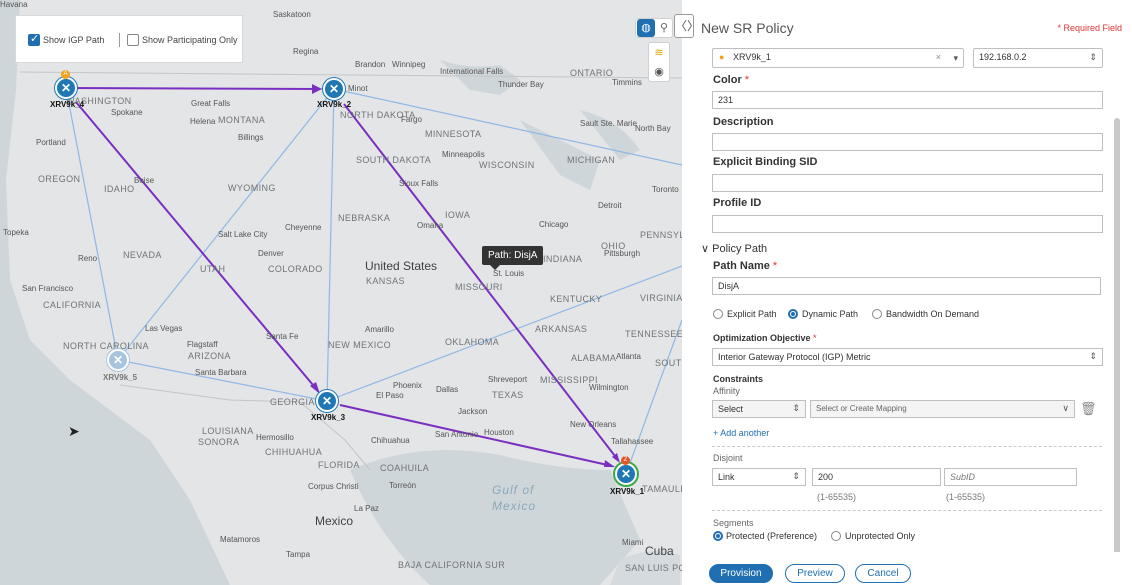  What do you see at coordinates (34, 39) in the screenshot?
I see `show-igp-path-checkbox` at bounding box center [34, 39].